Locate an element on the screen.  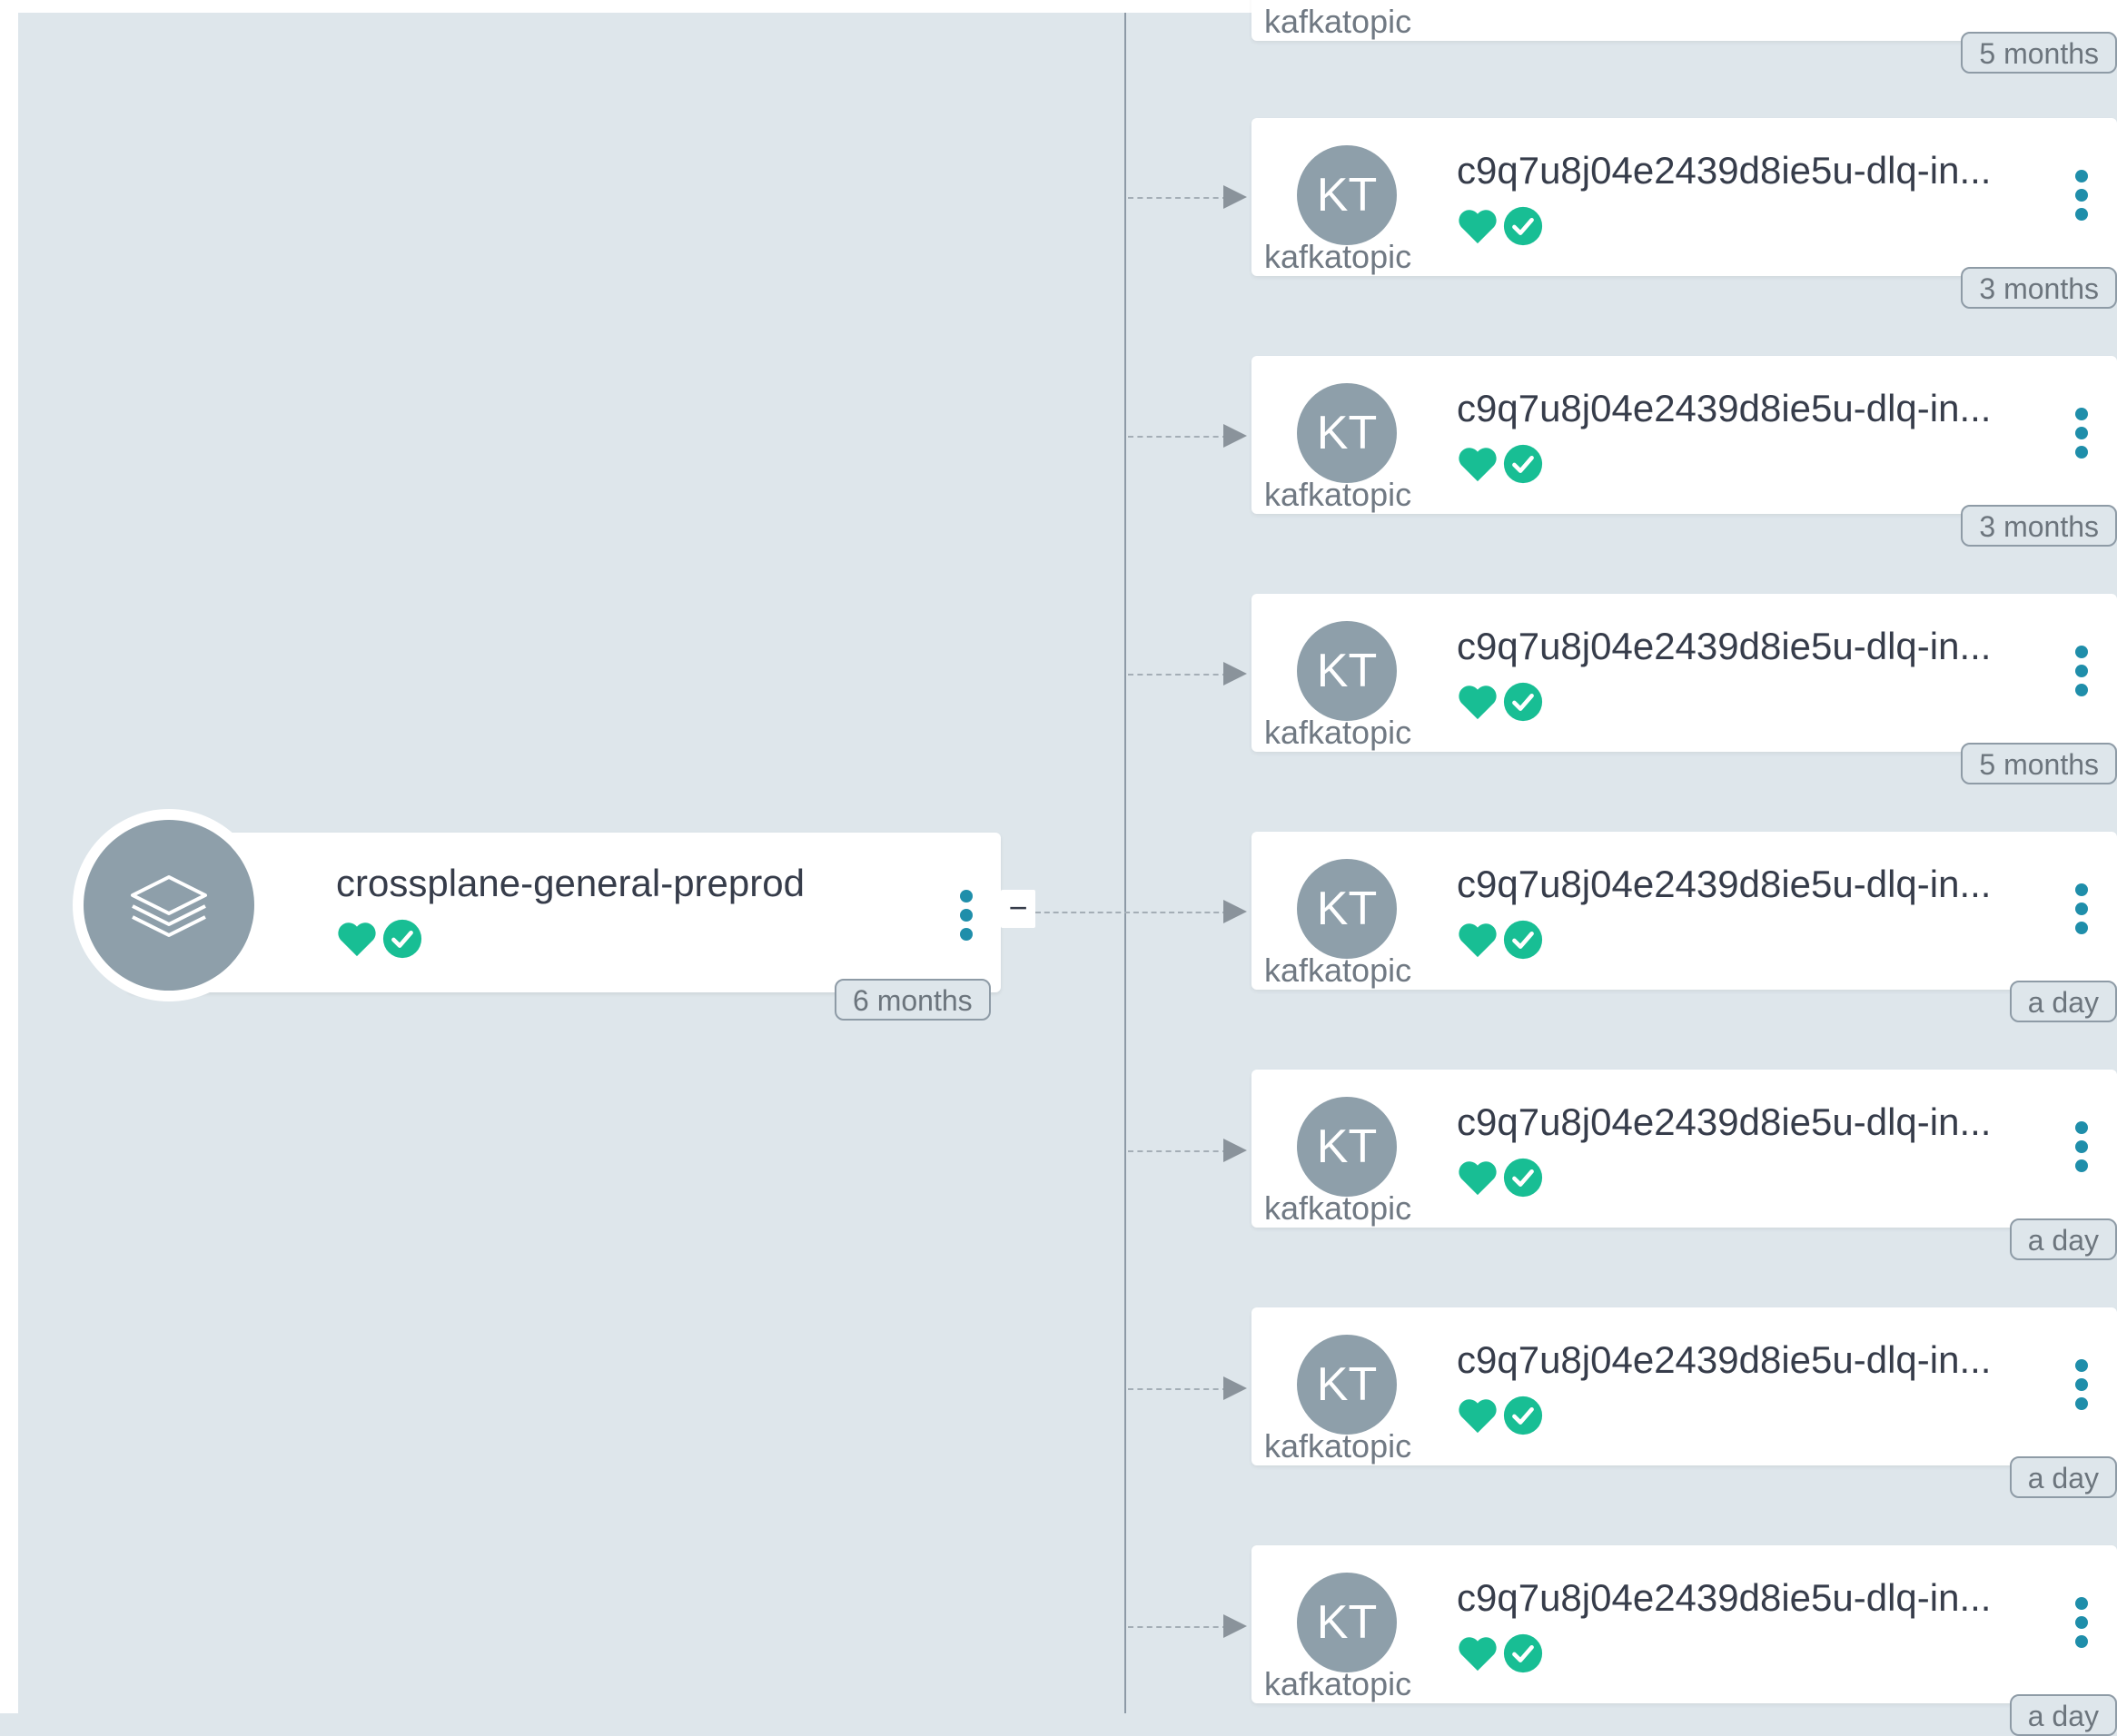
layers-icon is located at coordinates (169, 905).